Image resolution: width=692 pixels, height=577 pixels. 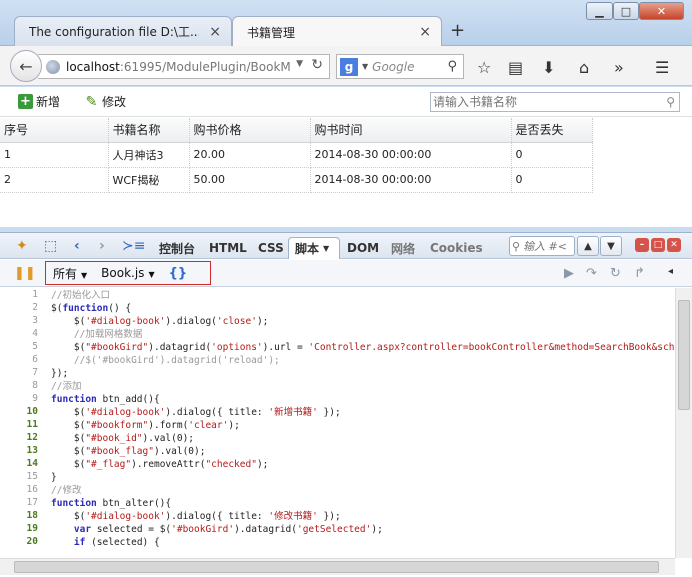 I want to click on tab-html: HTML, so click(x=228, y=248).